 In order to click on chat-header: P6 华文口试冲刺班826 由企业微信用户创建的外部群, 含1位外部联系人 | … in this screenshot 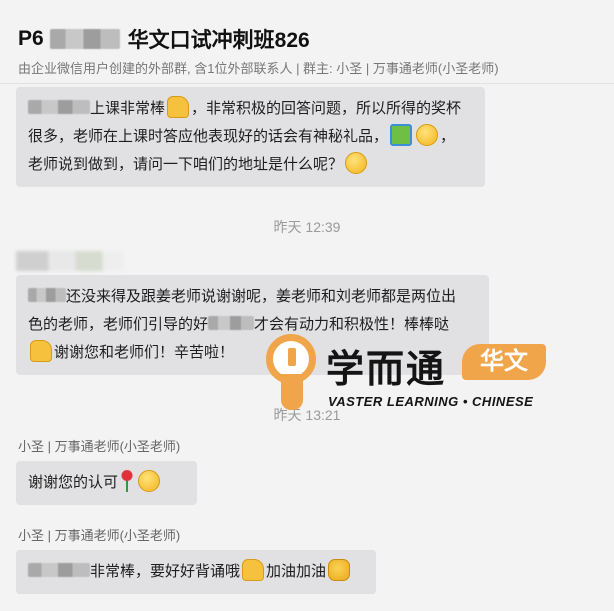, I will do `click(307, 42)`.